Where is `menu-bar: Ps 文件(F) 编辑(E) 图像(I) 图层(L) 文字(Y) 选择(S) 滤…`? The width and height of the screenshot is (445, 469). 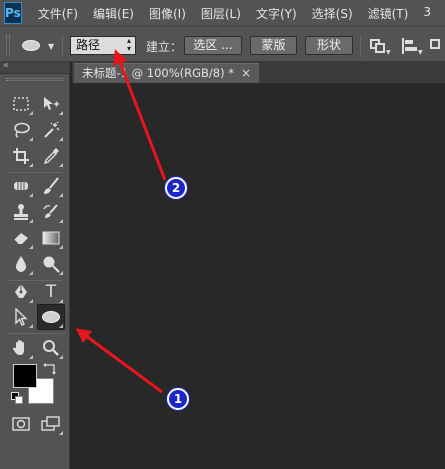
menu-bar: Ps 文件(F) 编辑(E) 图像(I) 图层(L) 文字(Y) 选择(S) 滤… is located at coordinates (222, 13).